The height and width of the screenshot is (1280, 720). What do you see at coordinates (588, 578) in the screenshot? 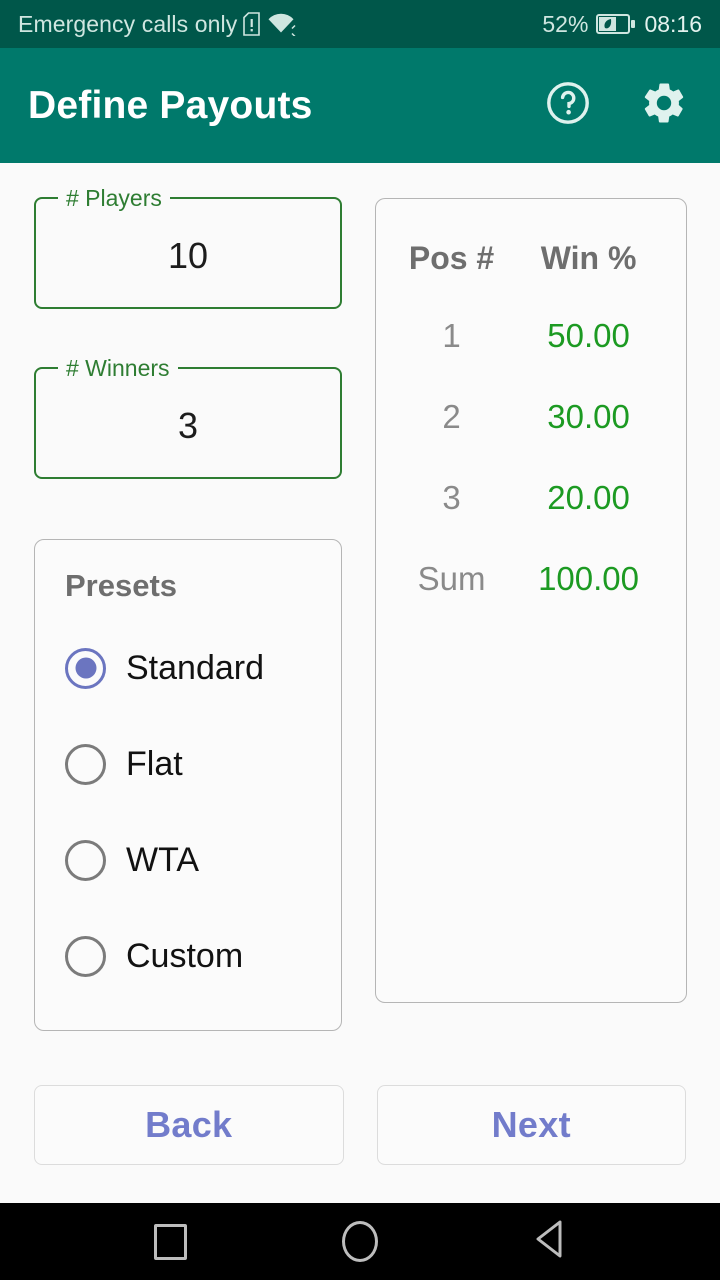
I see `sum-value: 100.00` at bounding box center [588, 578].